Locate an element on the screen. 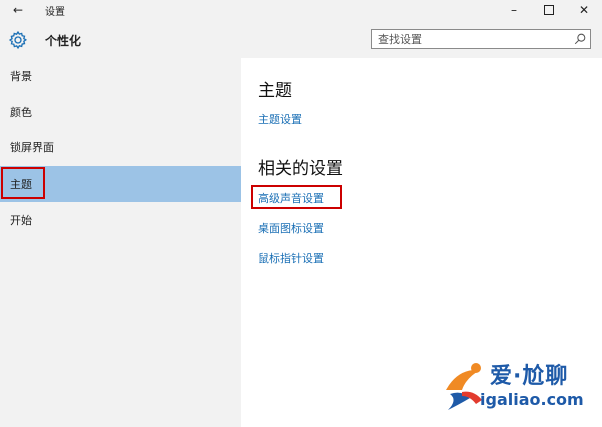 Image resolution: width=602 pixels, height=427 pixels. back-button: ← is located at coordinates (18, 10).